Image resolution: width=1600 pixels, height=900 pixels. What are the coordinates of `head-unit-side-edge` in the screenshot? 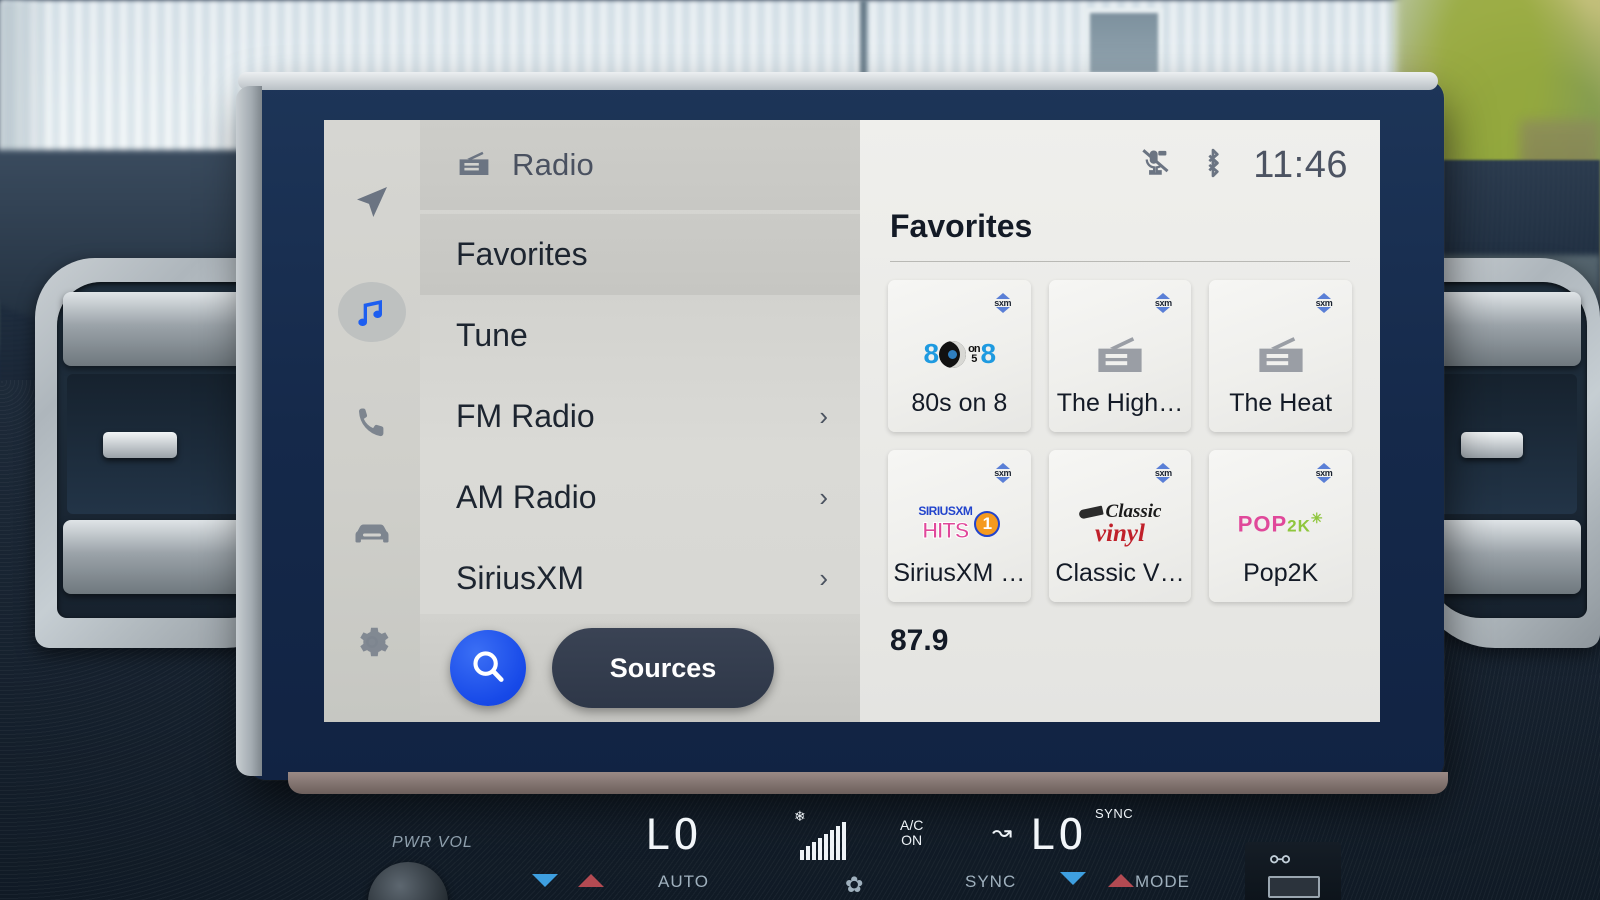 It's located at (249, 431).